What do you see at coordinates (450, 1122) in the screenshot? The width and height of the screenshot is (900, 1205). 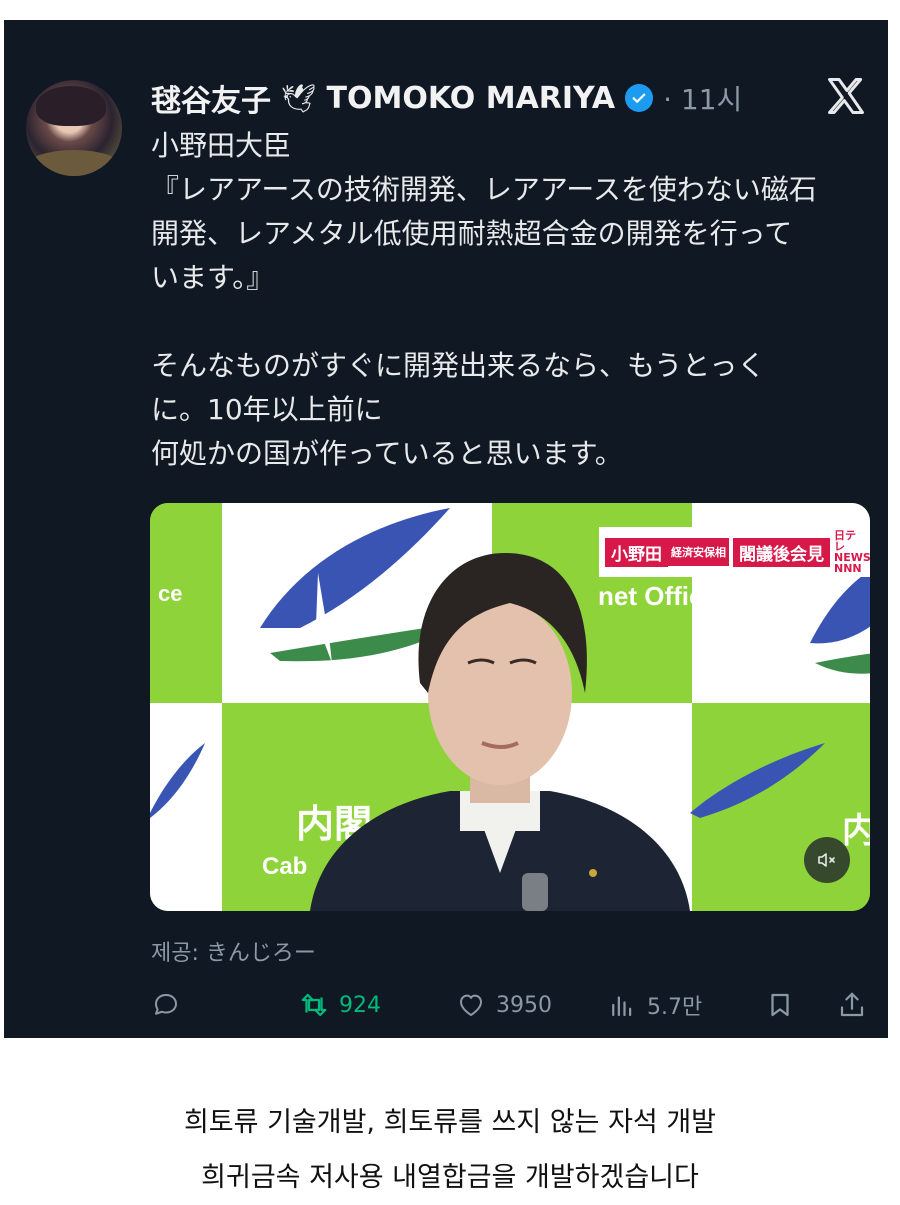 I see `caption-line: 희토류 기술개발, 희토류를 쓰지 않는 자석 개발` at bounding box center [450, 1122].